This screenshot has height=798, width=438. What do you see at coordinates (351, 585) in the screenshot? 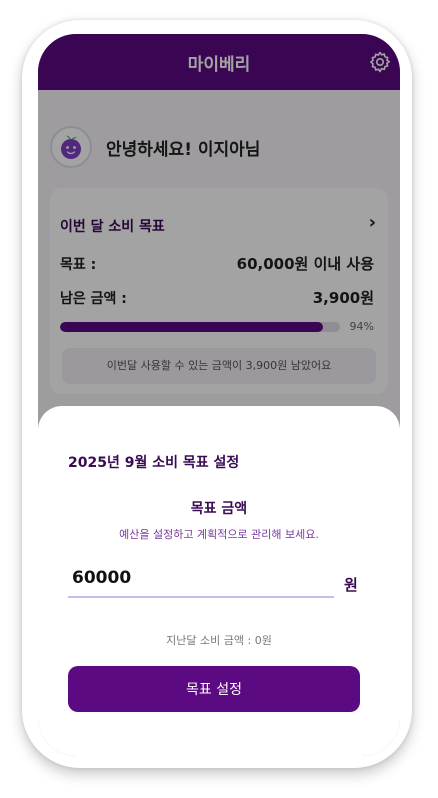
I see `currency-unit: 원` at bounding box center [351, 585].